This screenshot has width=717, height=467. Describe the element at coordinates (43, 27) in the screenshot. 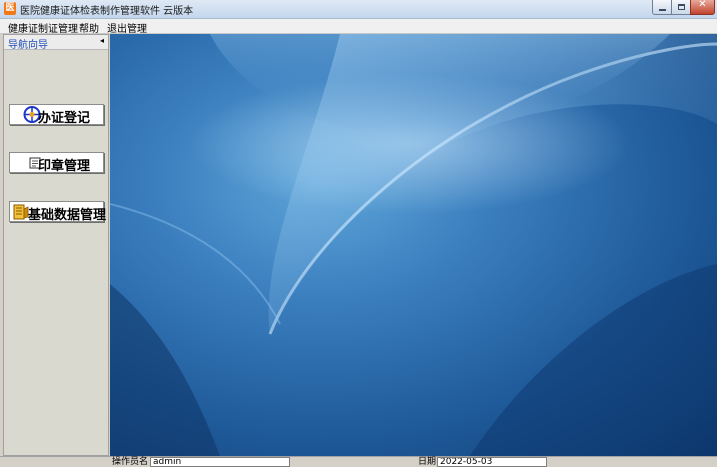

I see `menu-health-cert: 健康证制证管理` at that location.